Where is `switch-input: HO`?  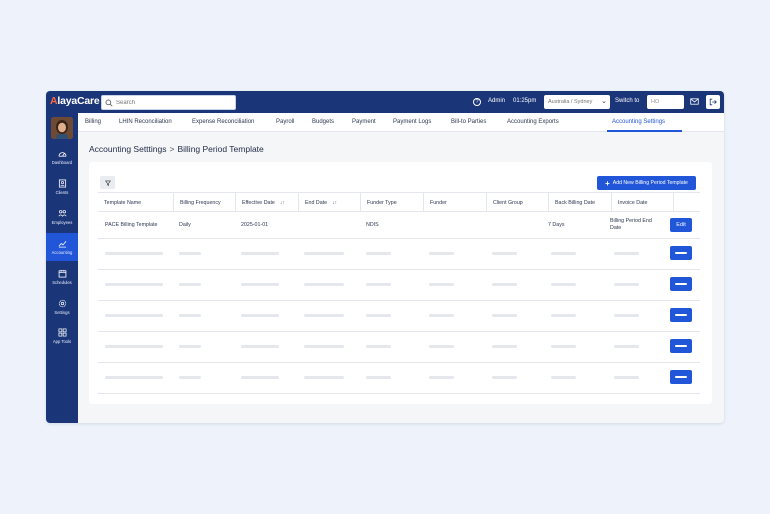 switch-input: HO is located at coordinates (665, 102).